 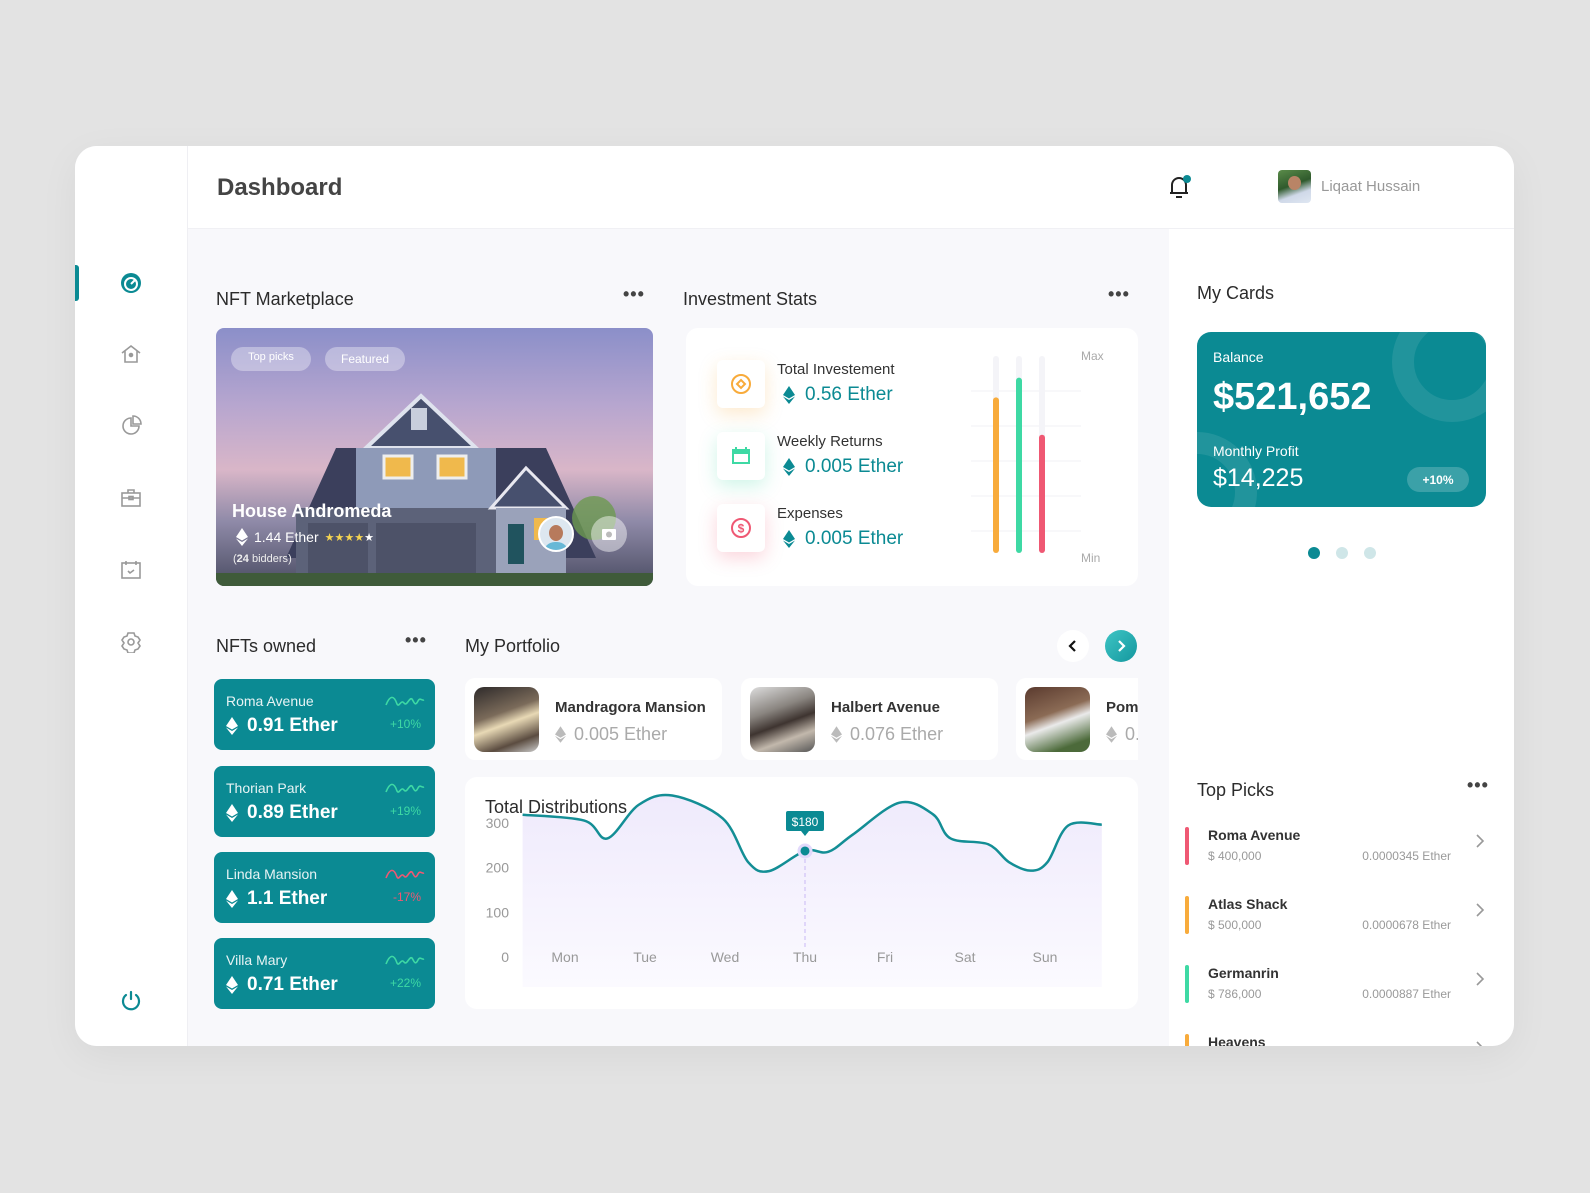 What do you see at coordinates (324, 887) in the screenshot?
I see `nft-owned-card: Linda Mansion 1.1 Ether -17%` at bounding box center [324, 887].